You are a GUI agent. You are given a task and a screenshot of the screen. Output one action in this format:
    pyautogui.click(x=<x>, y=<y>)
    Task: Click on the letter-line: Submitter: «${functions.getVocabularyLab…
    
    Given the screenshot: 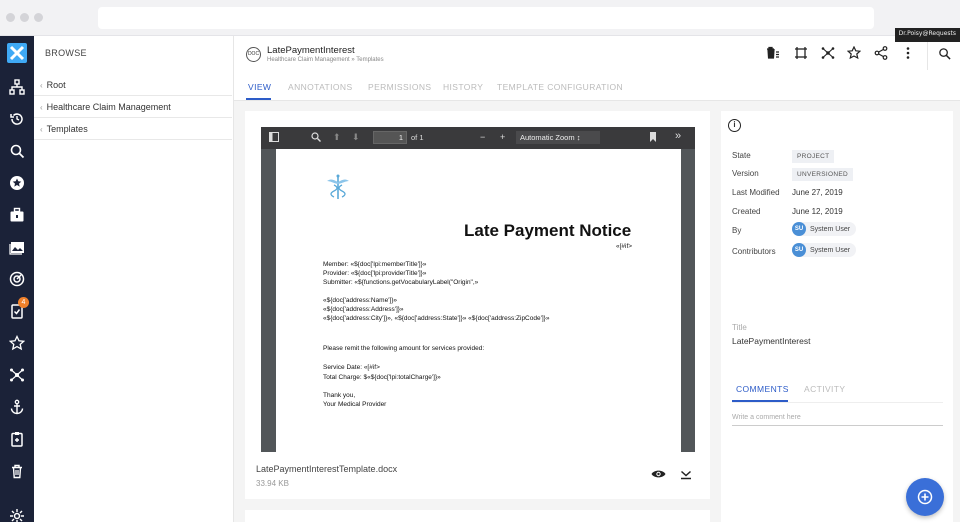 What is the action you would take?
    pyautogui.click(x=401, y=282)
    